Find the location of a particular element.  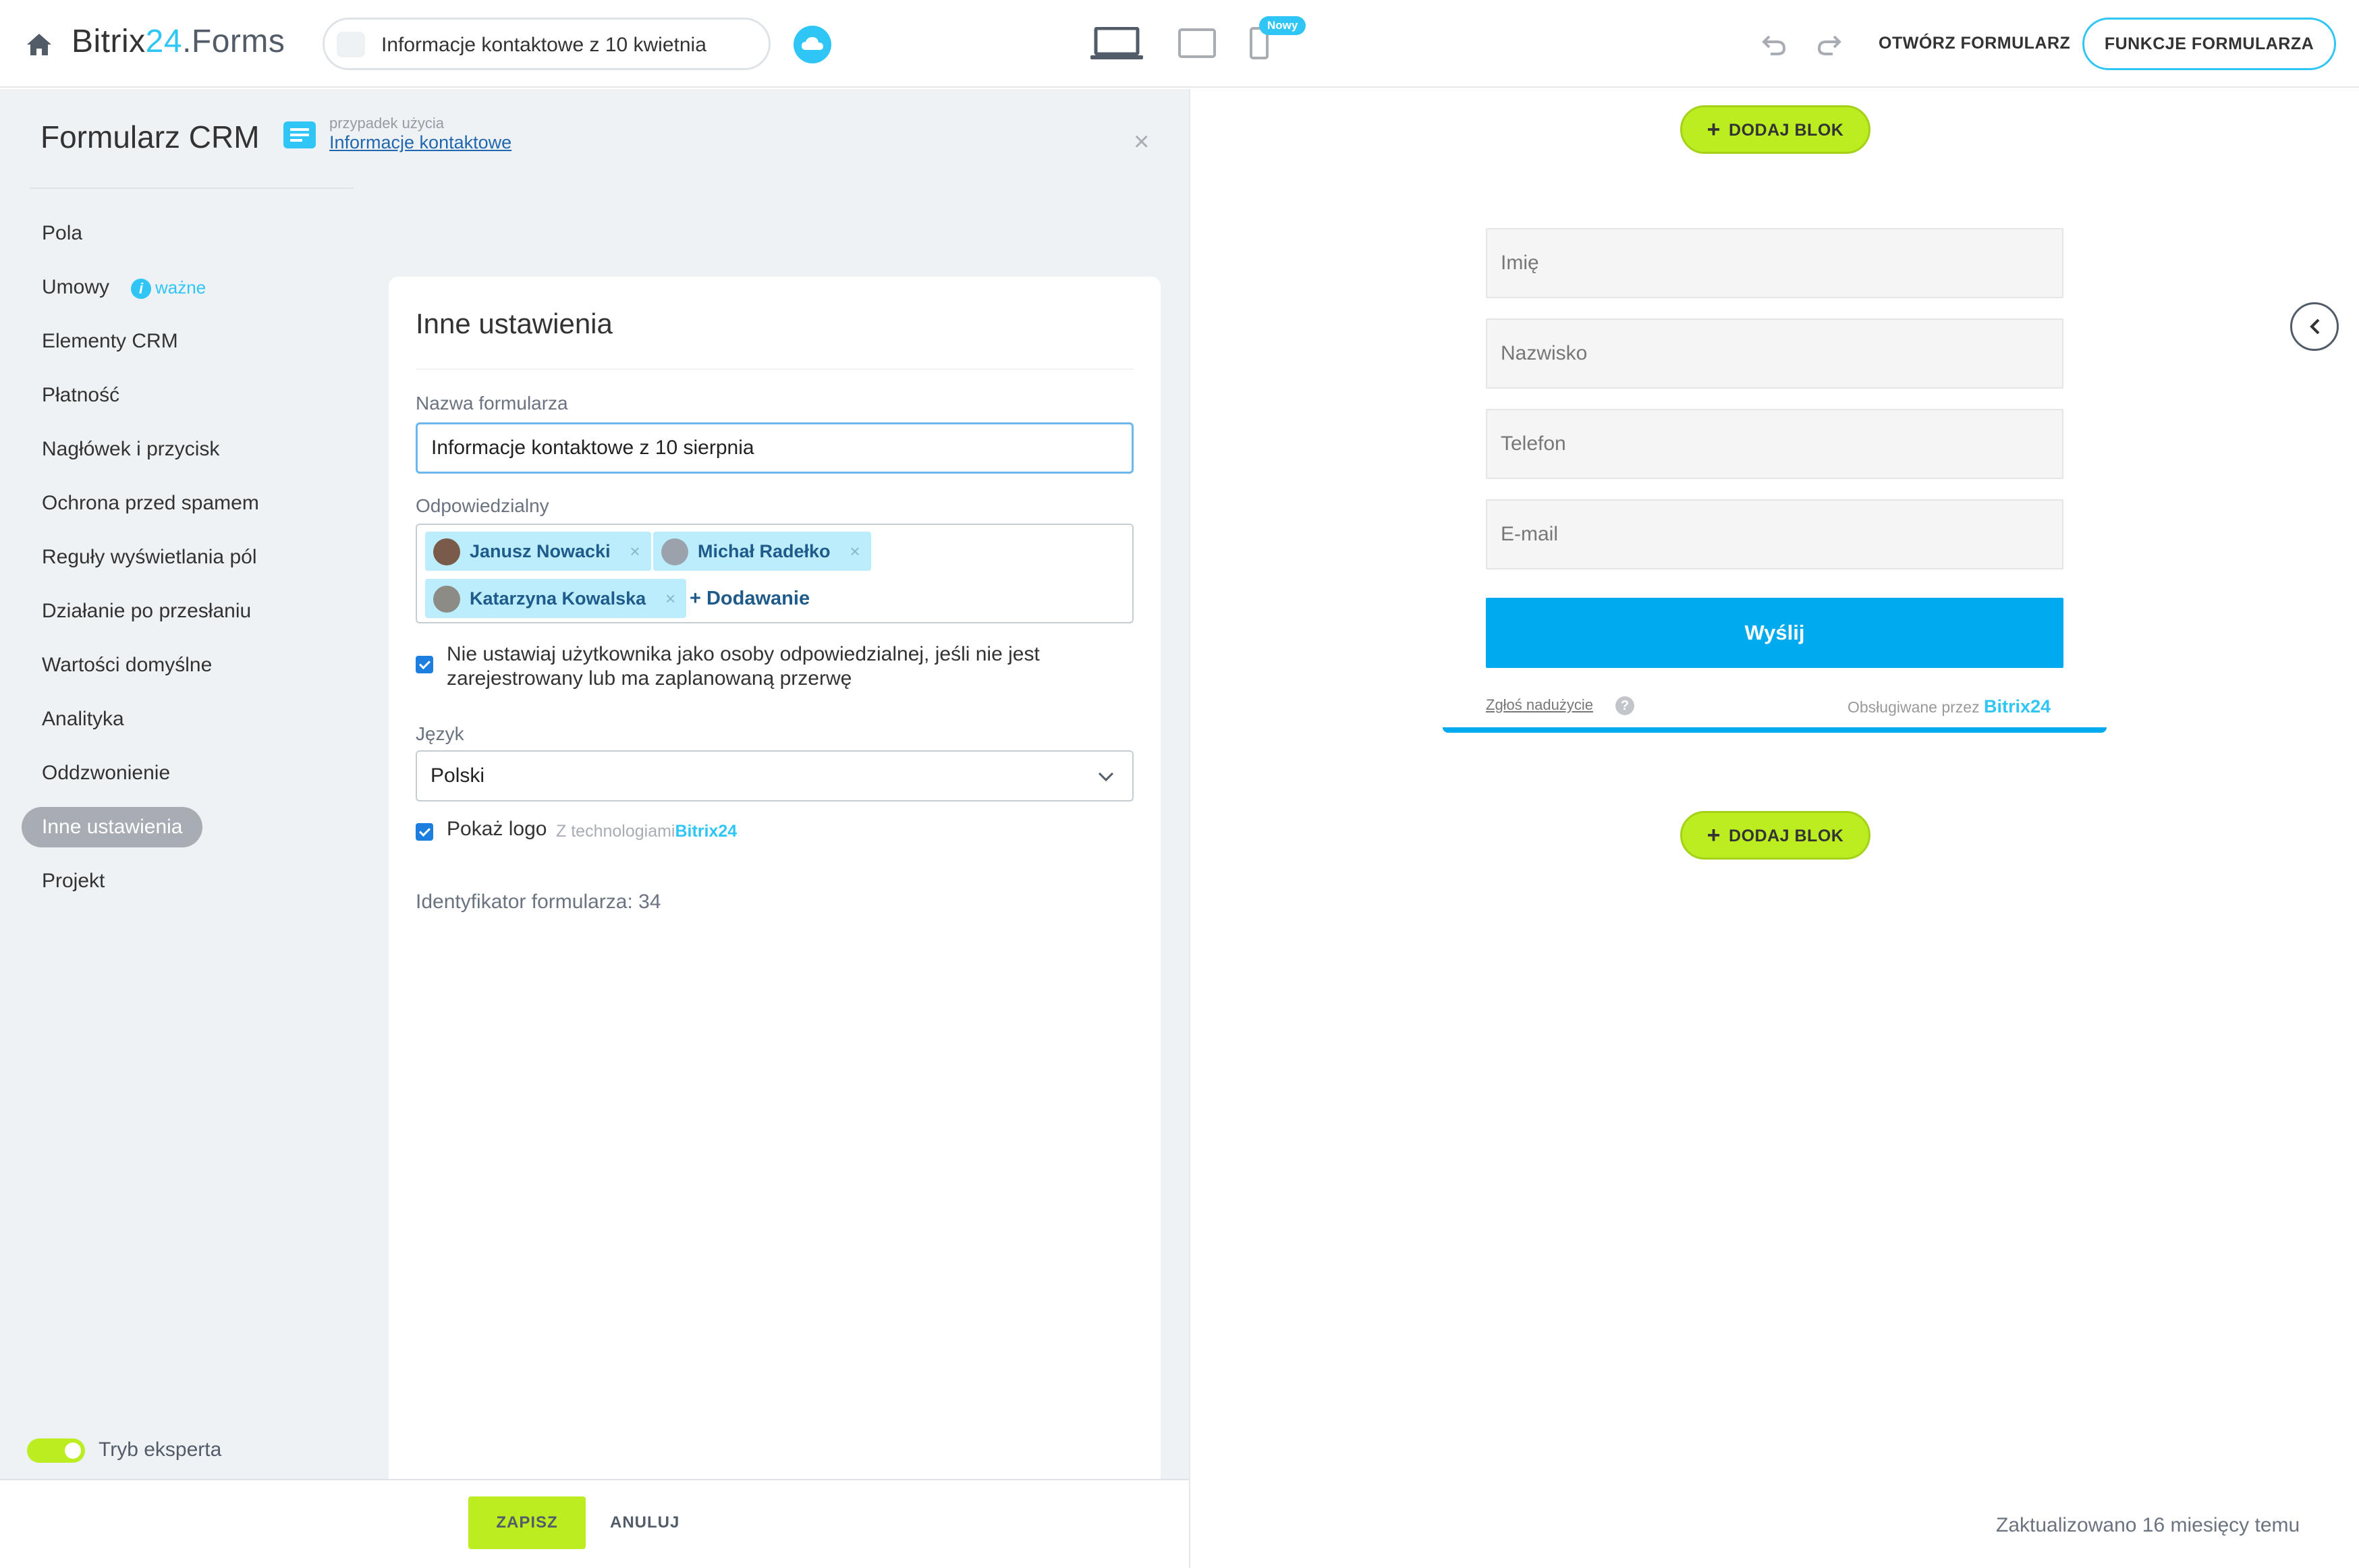

nav-item-ochrona: Ochrona przed spamem is located at coordinates (184, 509).